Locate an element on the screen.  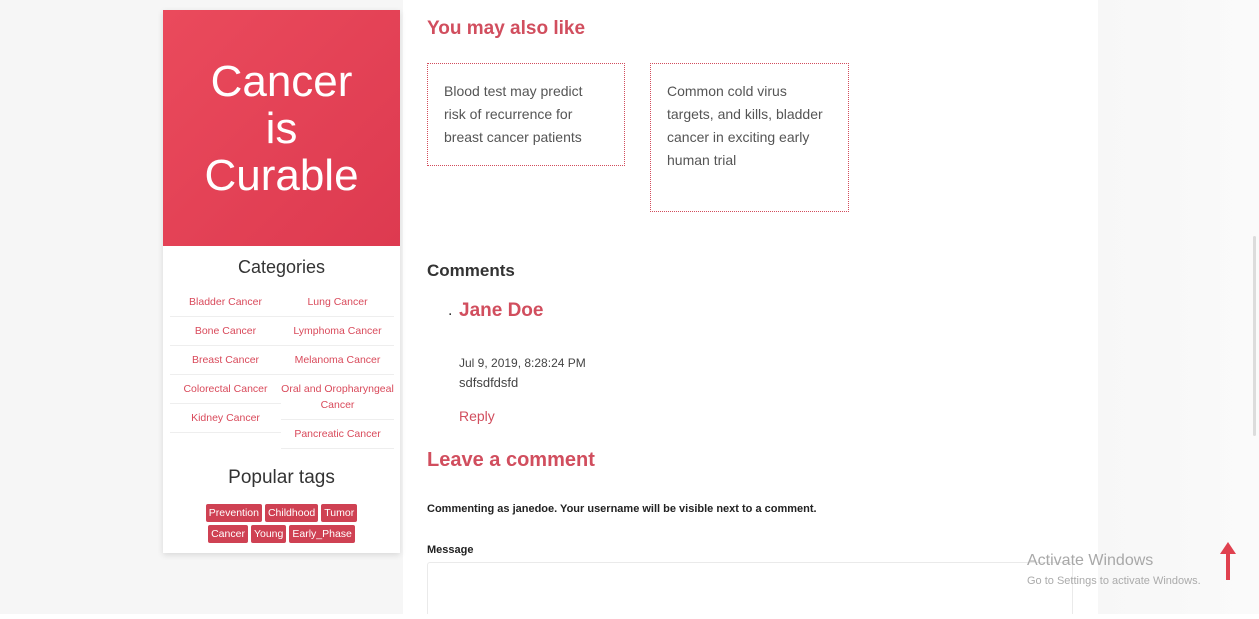
leave-comment-heading: Leave a comment is located at coordinates (511, 460).